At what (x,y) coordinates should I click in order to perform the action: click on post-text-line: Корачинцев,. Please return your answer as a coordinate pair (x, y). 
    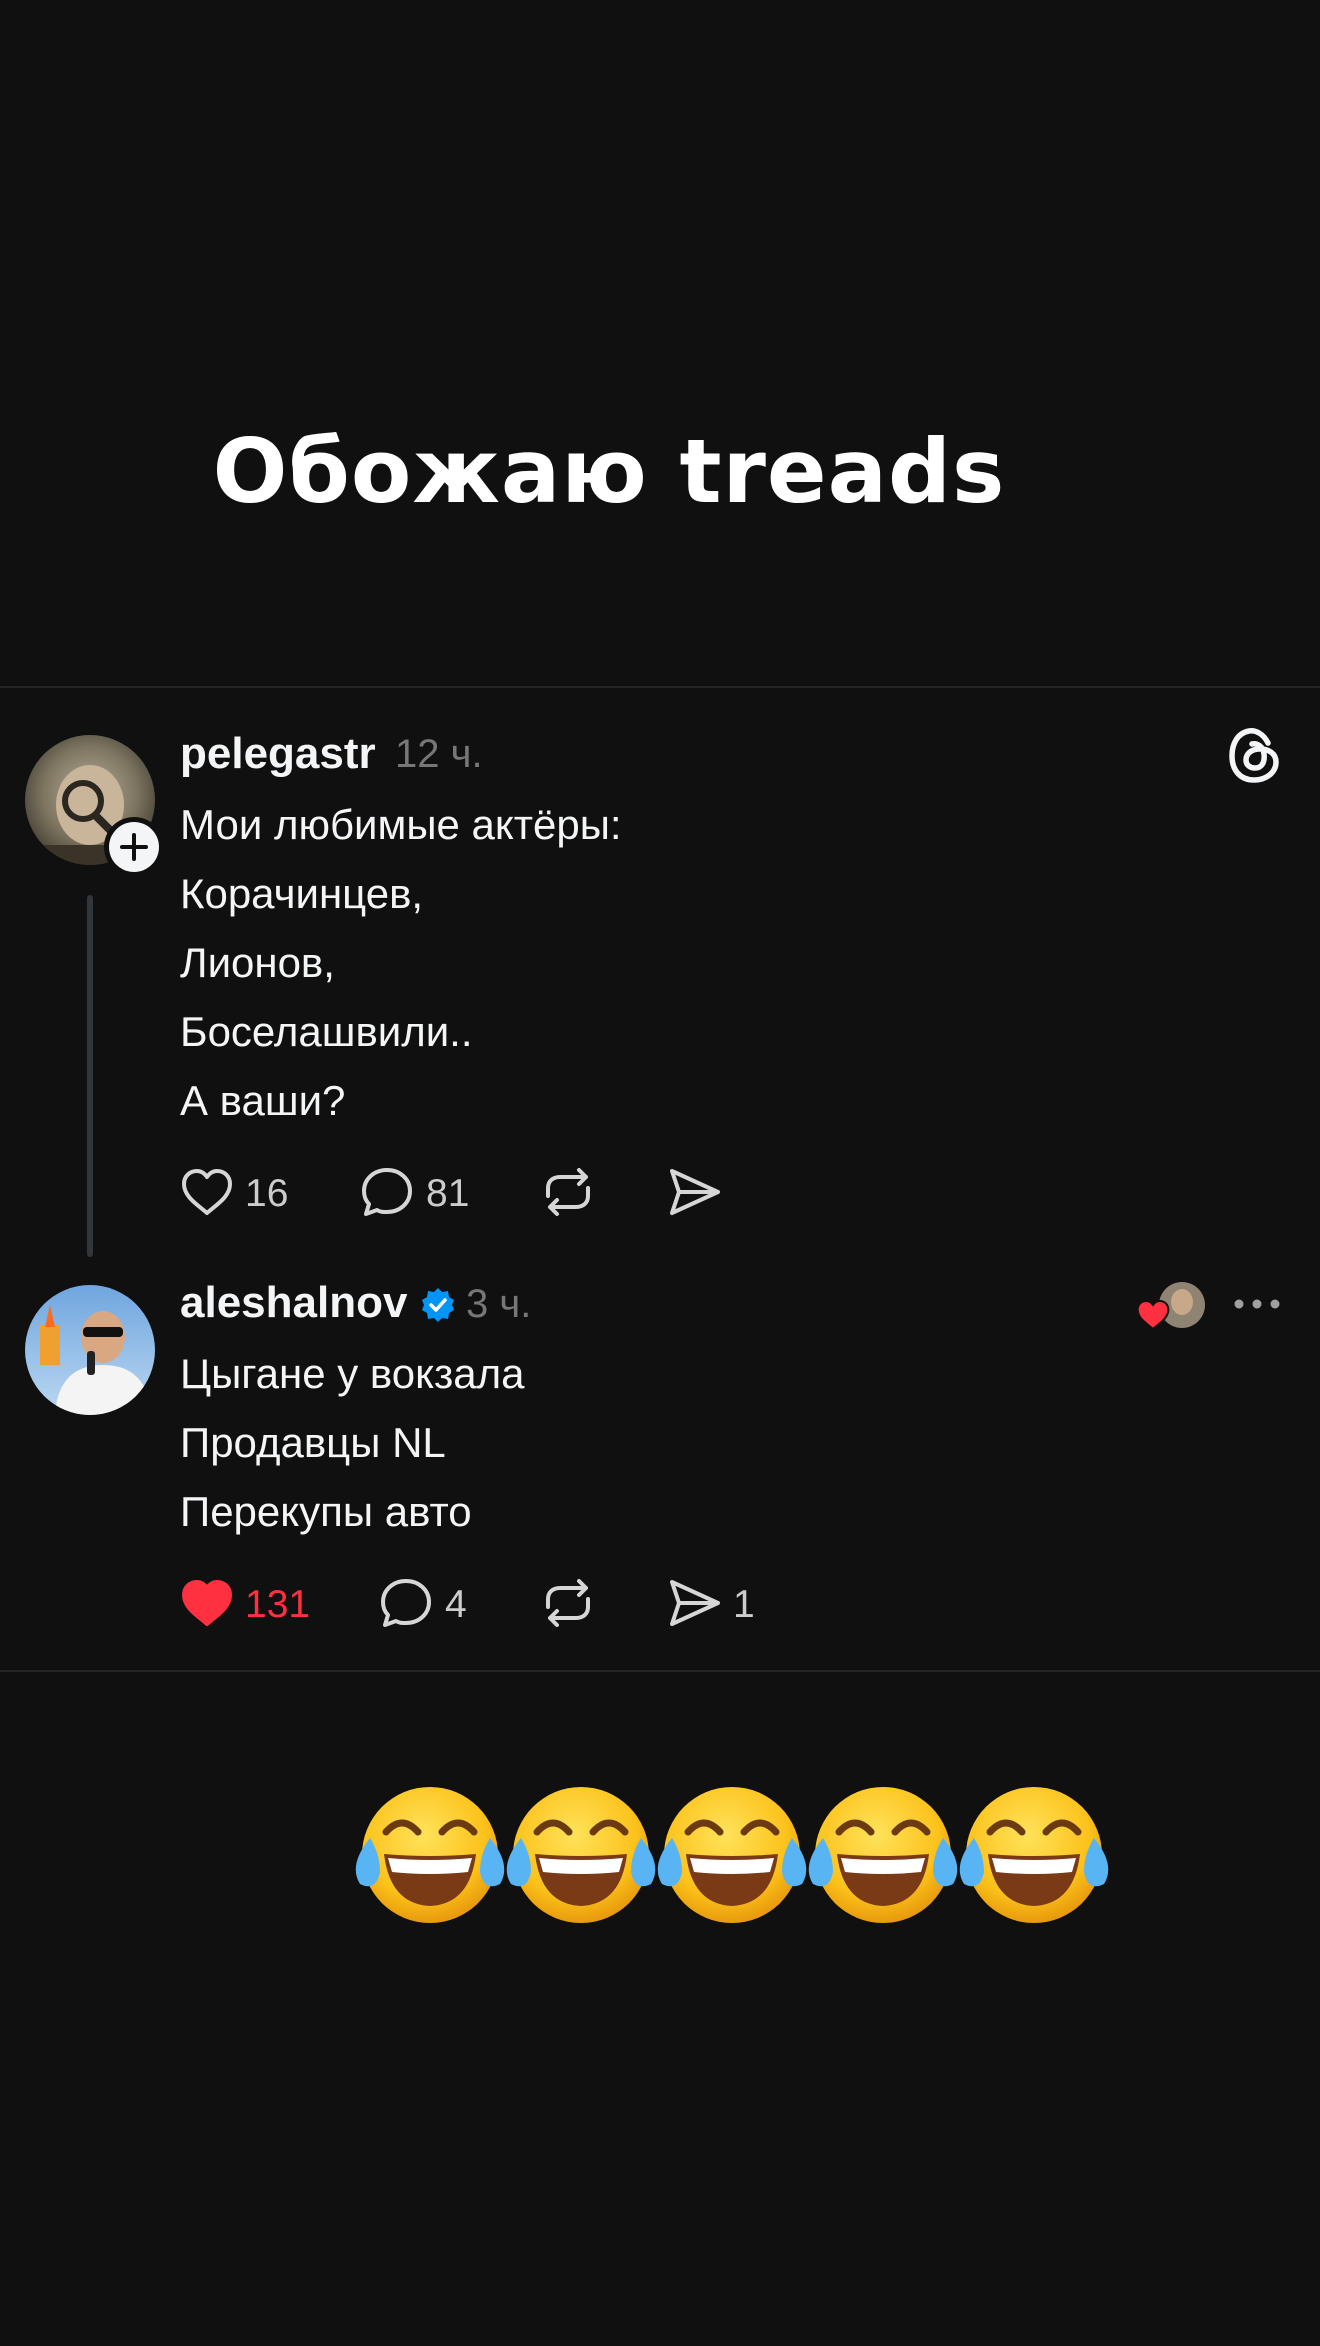
    Looking at the image, I should click on (302, 893).